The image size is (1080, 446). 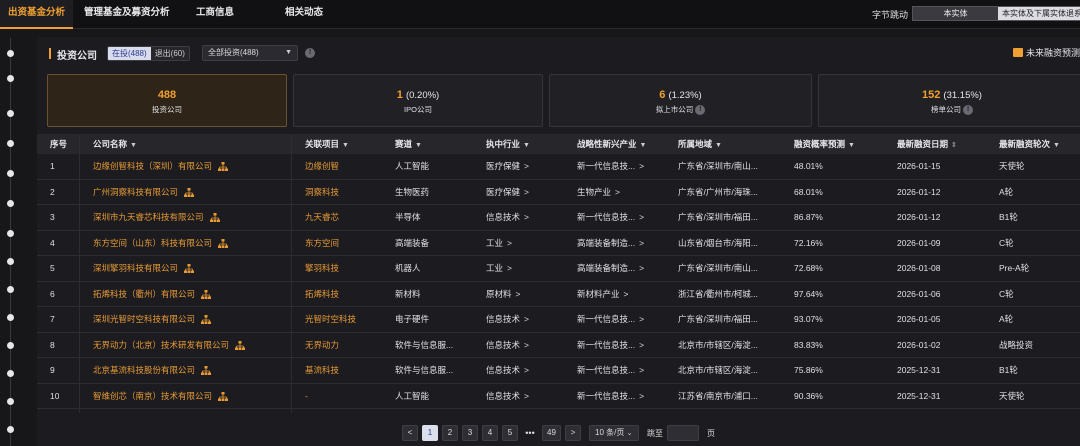 What do you see at coordinates (129, 53) in the screenshot?
I see `filter-active-investments: 在投(488)` at bounding box center [129, 53].